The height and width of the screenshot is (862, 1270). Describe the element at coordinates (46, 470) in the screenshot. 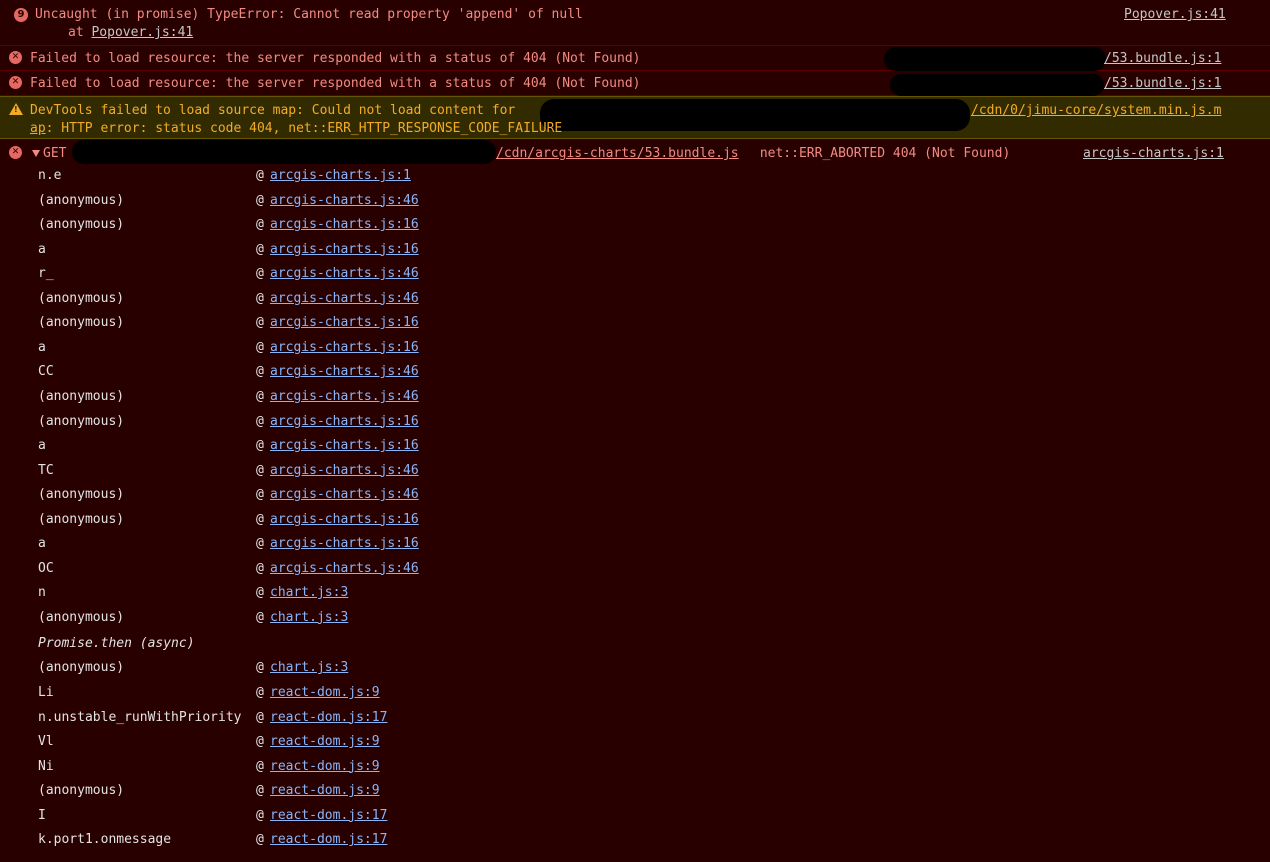

I see `stack-frame-function: TC` at that location.